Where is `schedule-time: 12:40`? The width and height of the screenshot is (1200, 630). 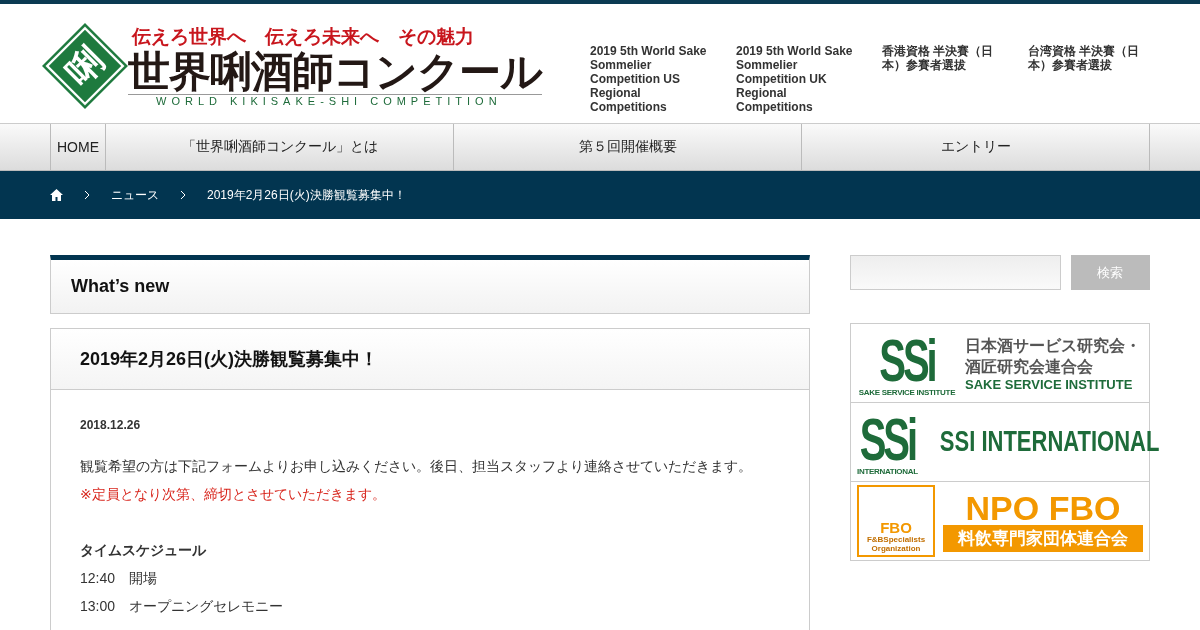 schedule-time: 12:40 is located at coordinates (98, 578).